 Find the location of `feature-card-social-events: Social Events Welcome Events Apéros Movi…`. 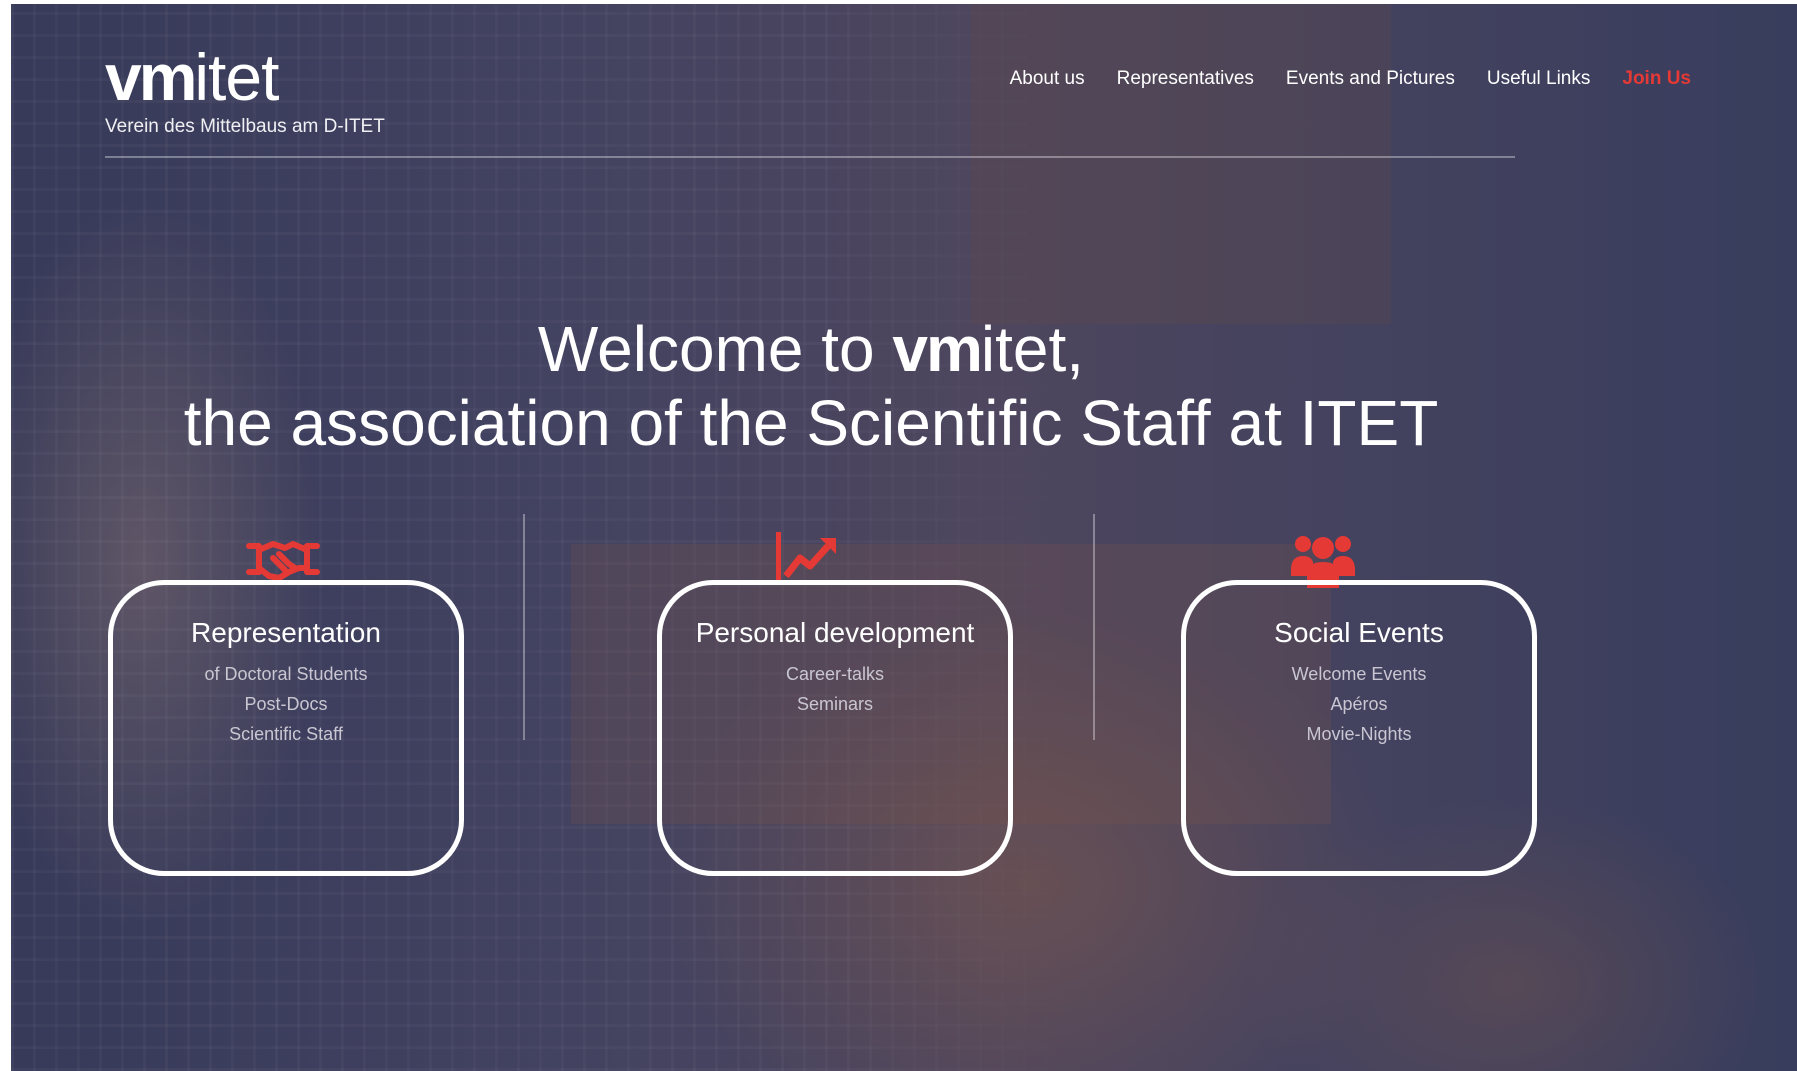

feature-card-social-events: Social Events Welcome Events Apéros Movi… is located at coordinates (1359, 728).